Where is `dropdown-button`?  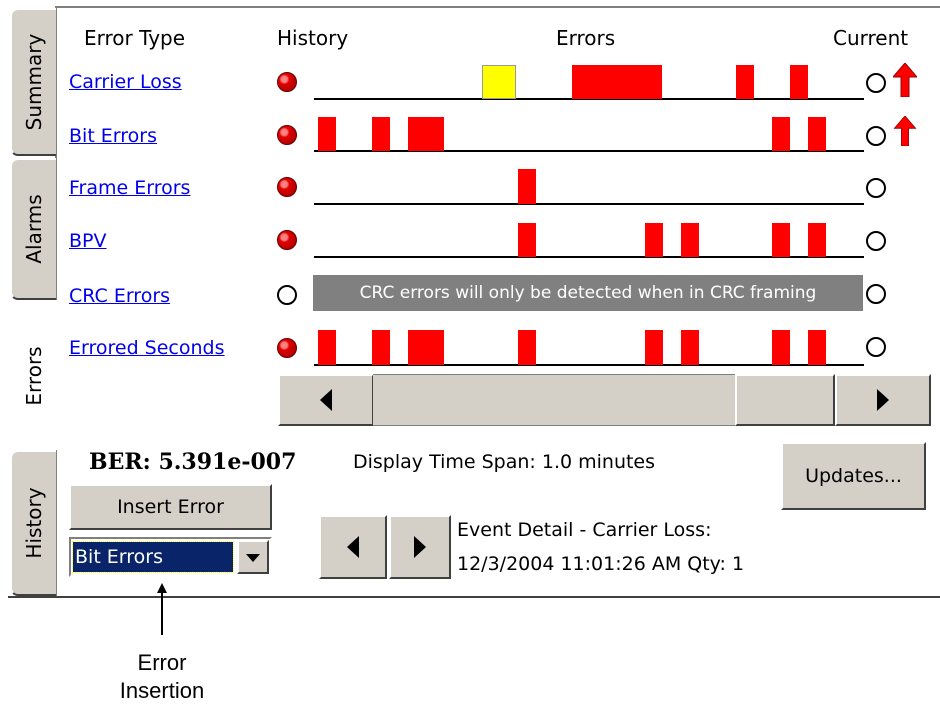 dropdown-button is located at coordinates (253, 557).